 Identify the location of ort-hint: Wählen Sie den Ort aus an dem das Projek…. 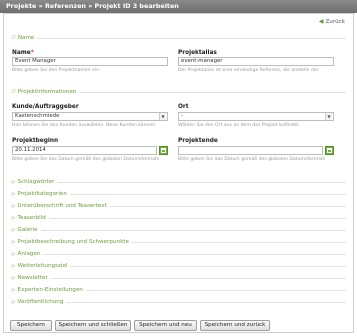
(239, 125).